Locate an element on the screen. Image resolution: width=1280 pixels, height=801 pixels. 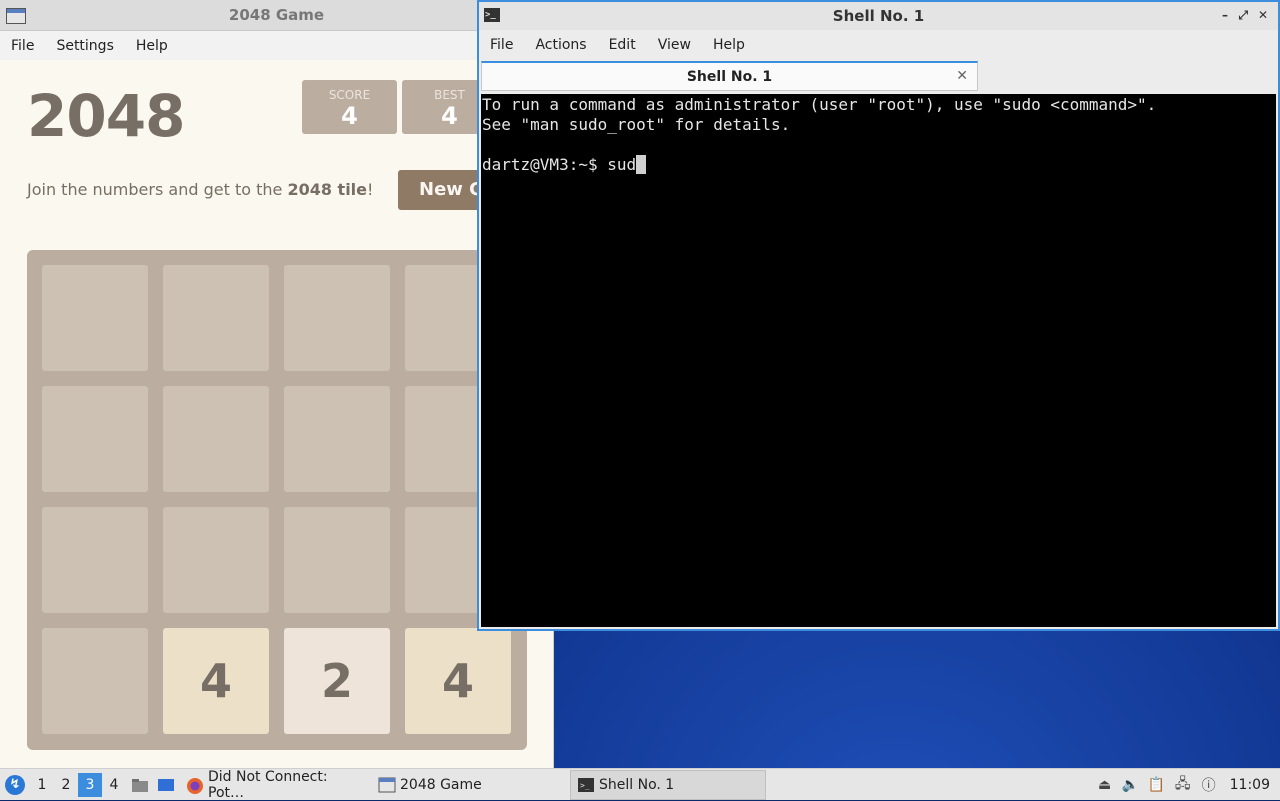
tab-label: Shell No. 1 is located at coordinates (729, 76).